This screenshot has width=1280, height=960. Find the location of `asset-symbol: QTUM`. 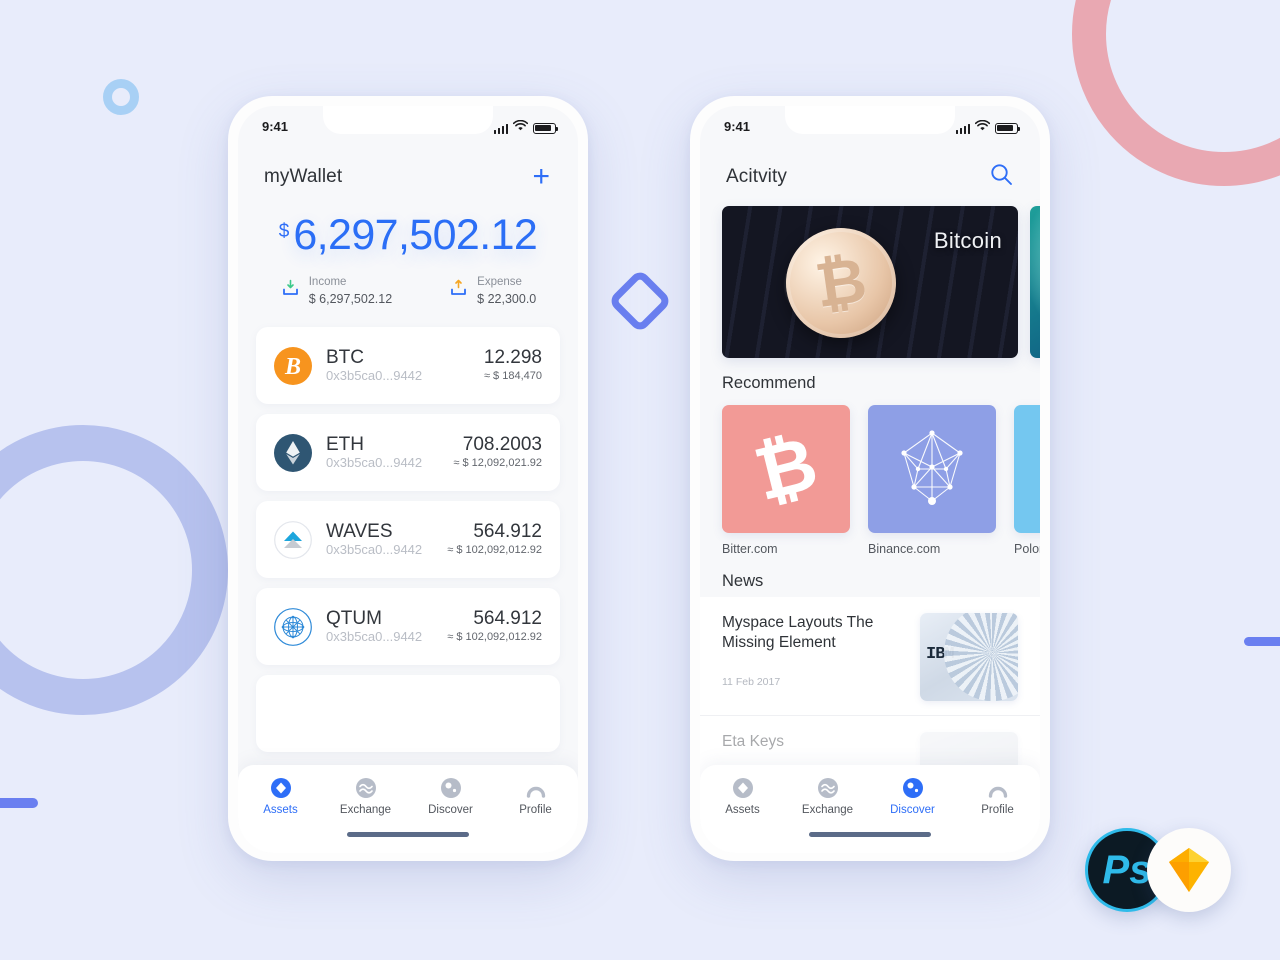

asset-symbol: QTUM is located at coordinates (354, 618).